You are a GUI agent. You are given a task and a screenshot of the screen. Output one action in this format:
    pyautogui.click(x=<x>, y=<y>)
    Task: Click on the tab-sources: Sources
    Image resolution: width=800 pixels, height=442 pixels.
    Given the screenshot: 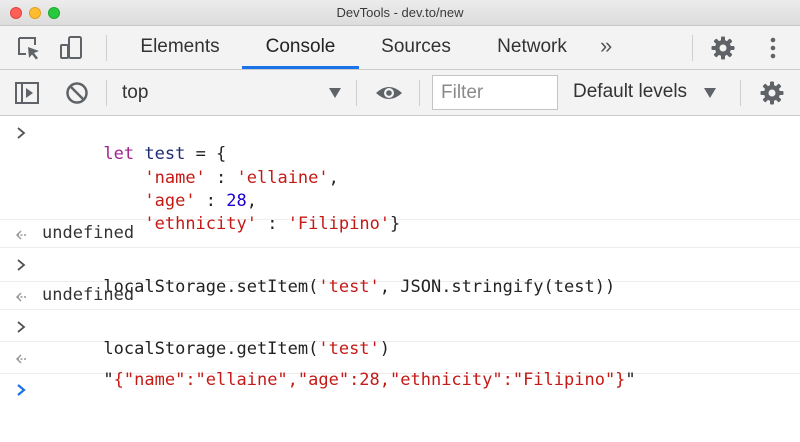 What is the action you would take?
    pyautogui.click(x=416, y=47)
    